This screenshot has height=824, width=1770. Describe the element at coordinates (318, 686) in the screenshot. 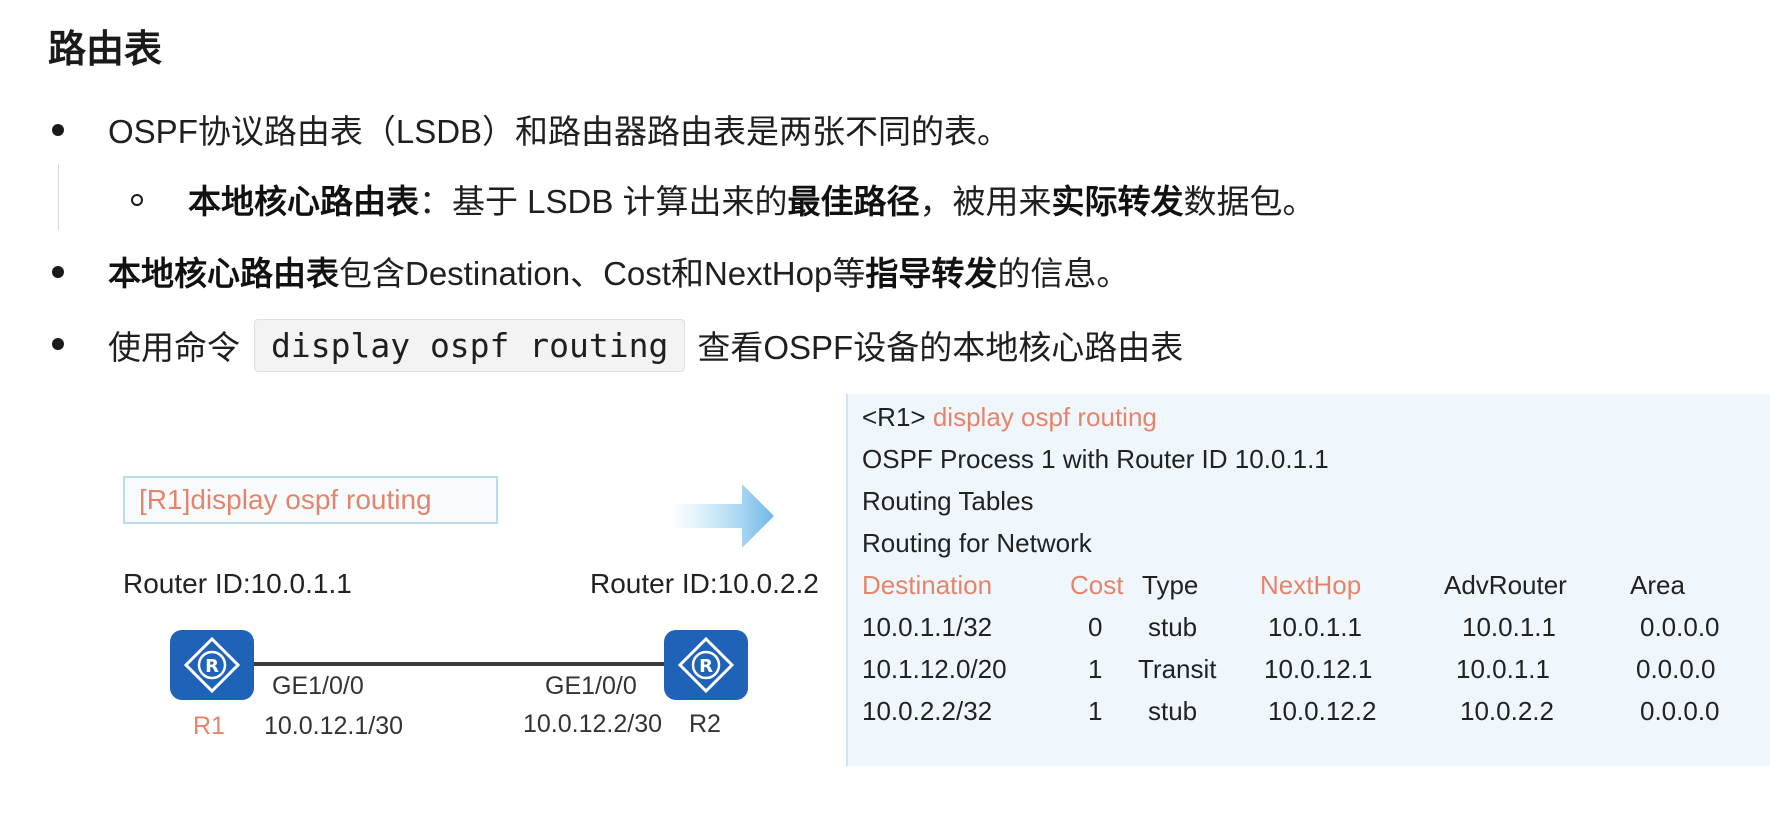

I see `r1-interface-label: GE1/0/0` at that location.